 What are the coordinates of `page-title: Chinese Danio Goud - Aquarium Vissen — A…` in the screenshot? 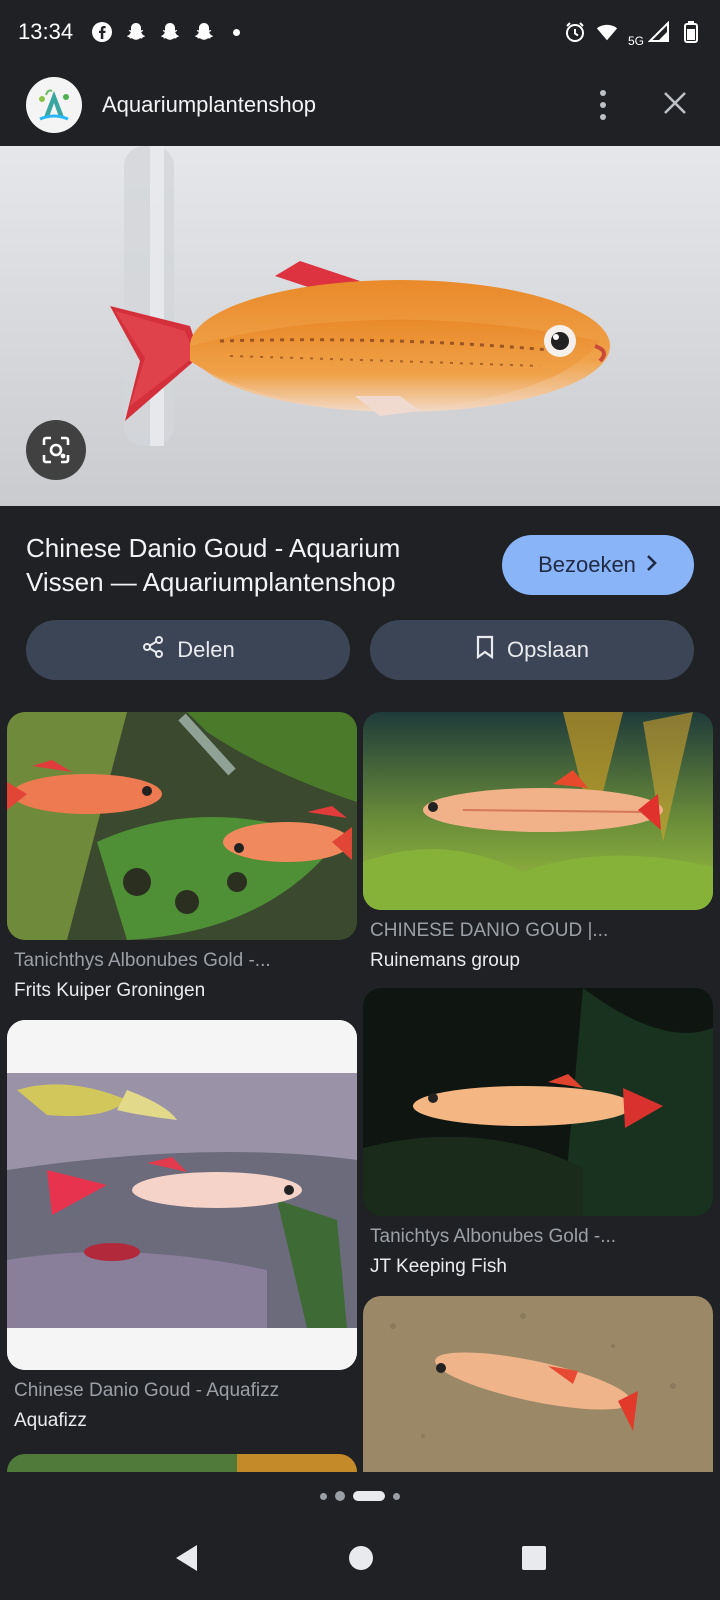 It's located at (241, 565).